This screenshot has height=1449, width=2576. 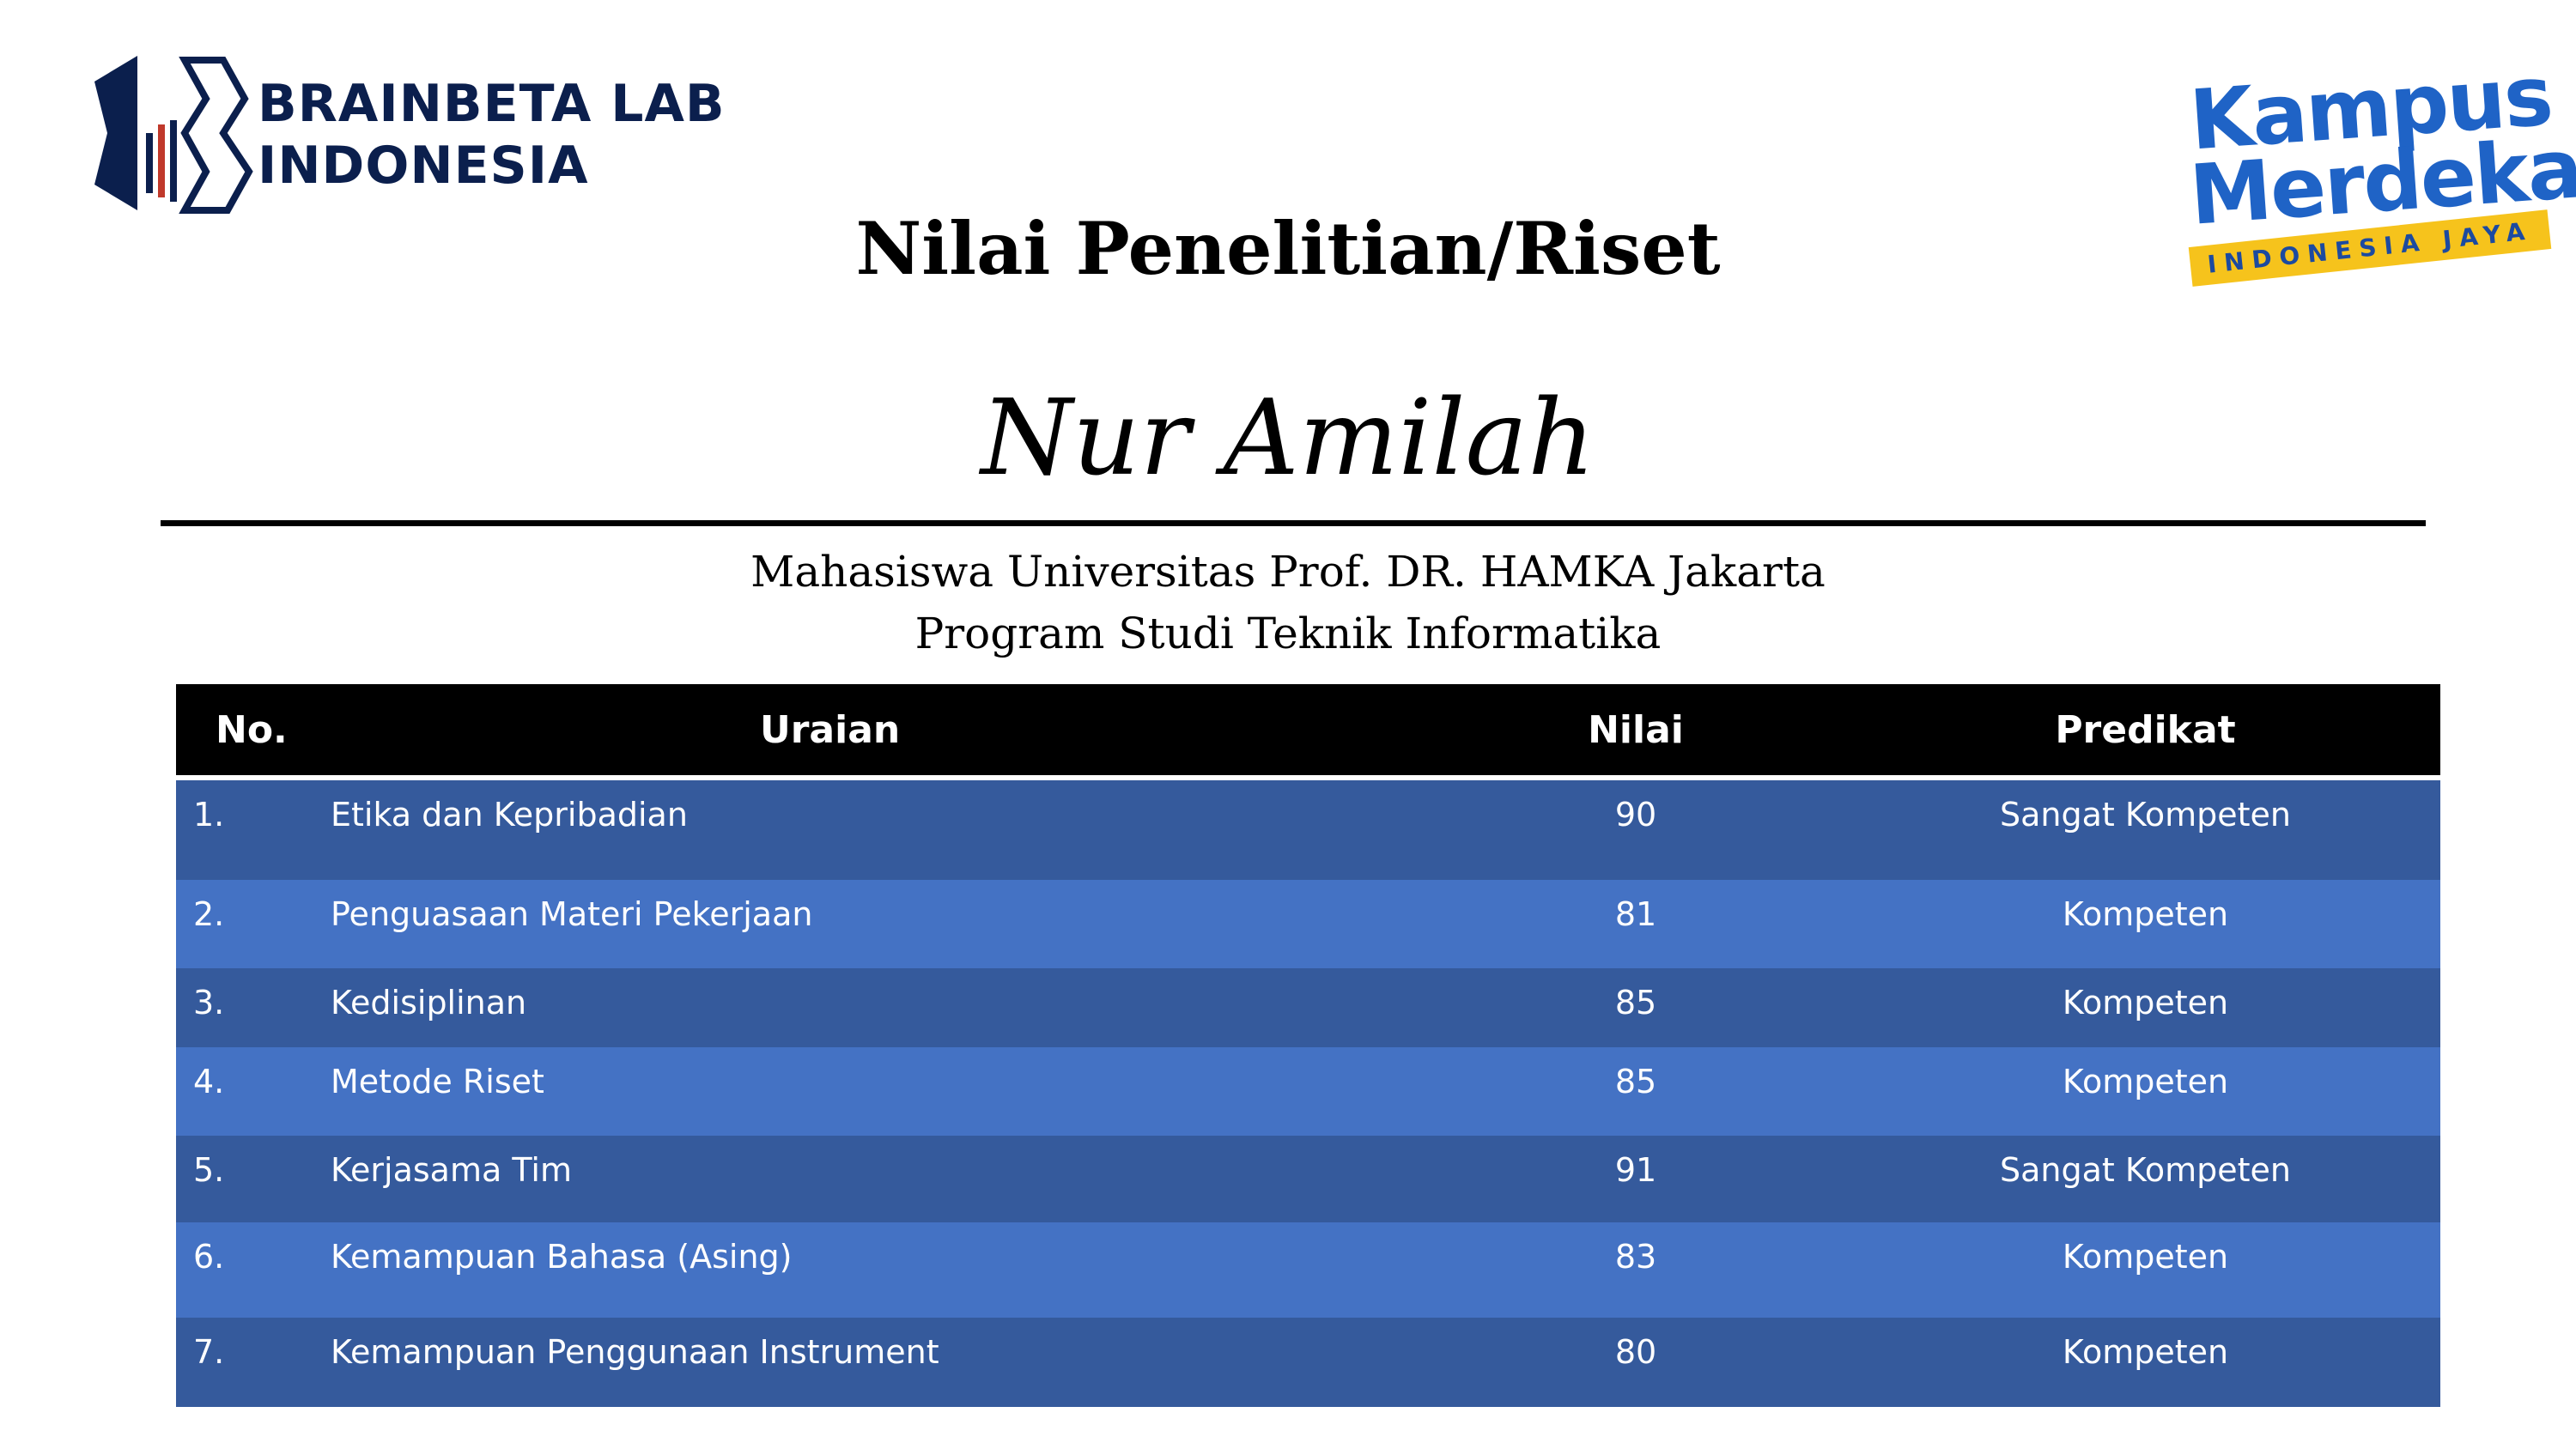 What do you see at coordinates (1288, 633) in the screenshot?
I see `program-line: Program Studi Teknik Informatika` at bounding box center [1288, 633].